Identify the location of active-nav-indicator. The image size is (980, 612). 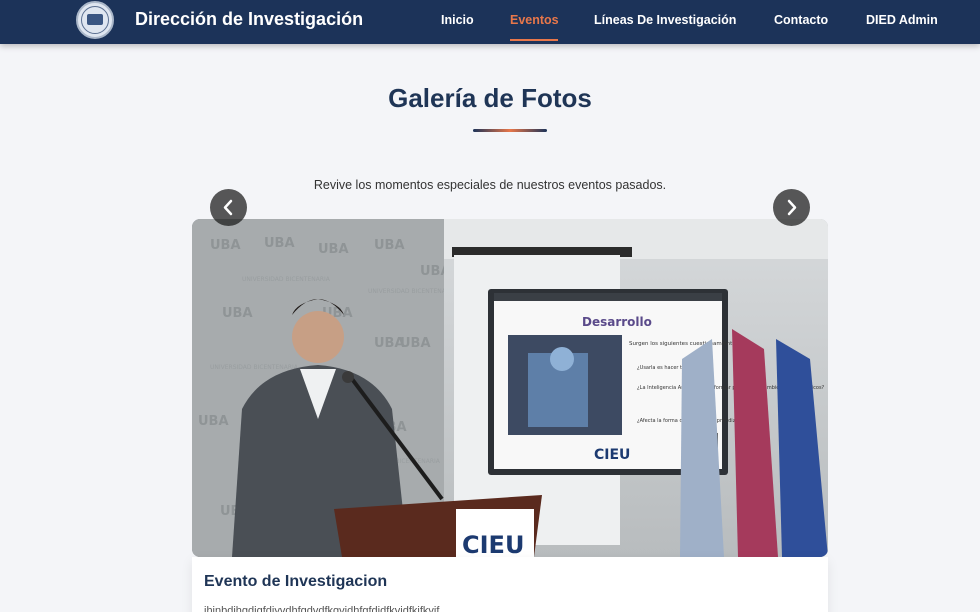
(534, 40).